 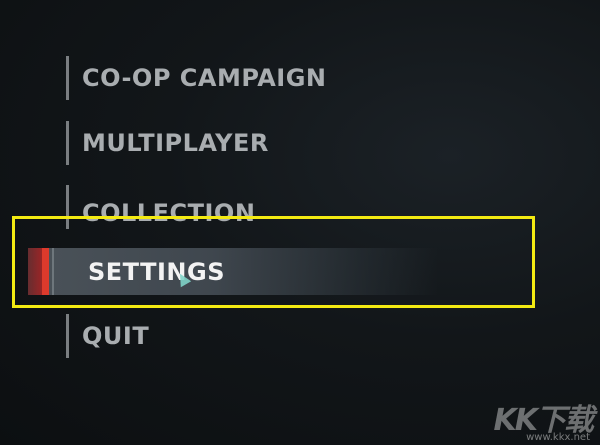 I want to click on menu-item-label: QUIT, so click(x=116, y=336).